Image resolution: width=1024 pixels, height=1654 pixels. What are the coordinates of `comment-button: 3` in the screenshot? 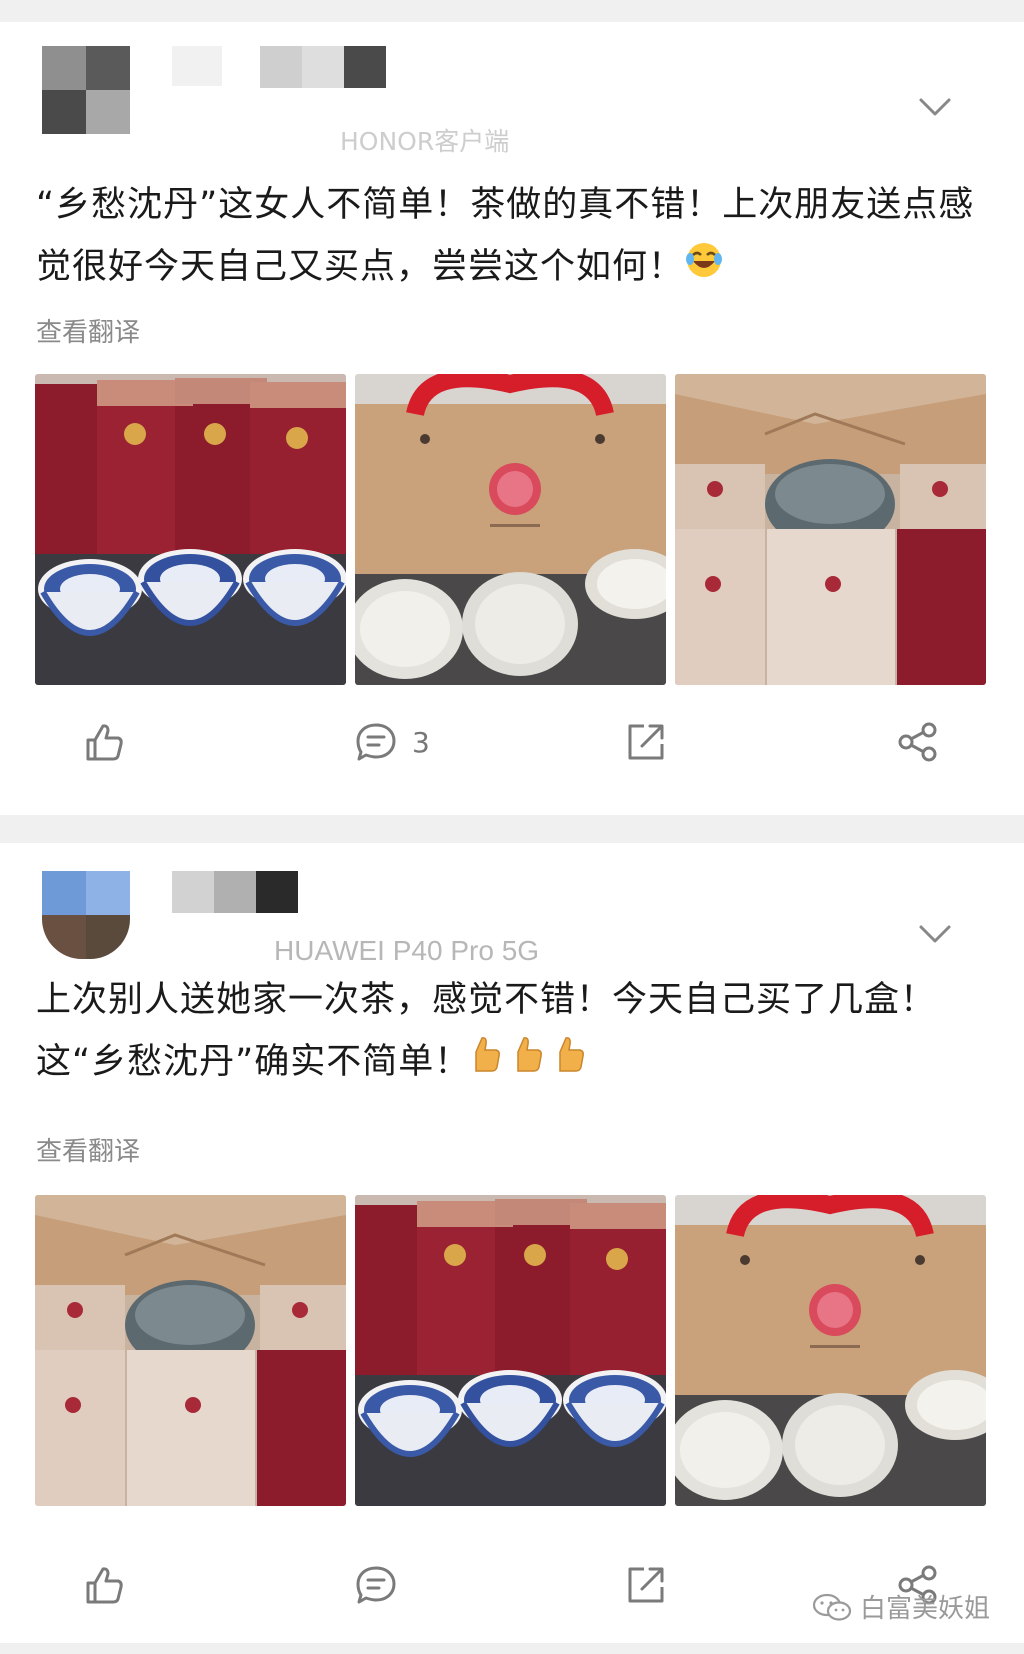 It's located at (392, 742).